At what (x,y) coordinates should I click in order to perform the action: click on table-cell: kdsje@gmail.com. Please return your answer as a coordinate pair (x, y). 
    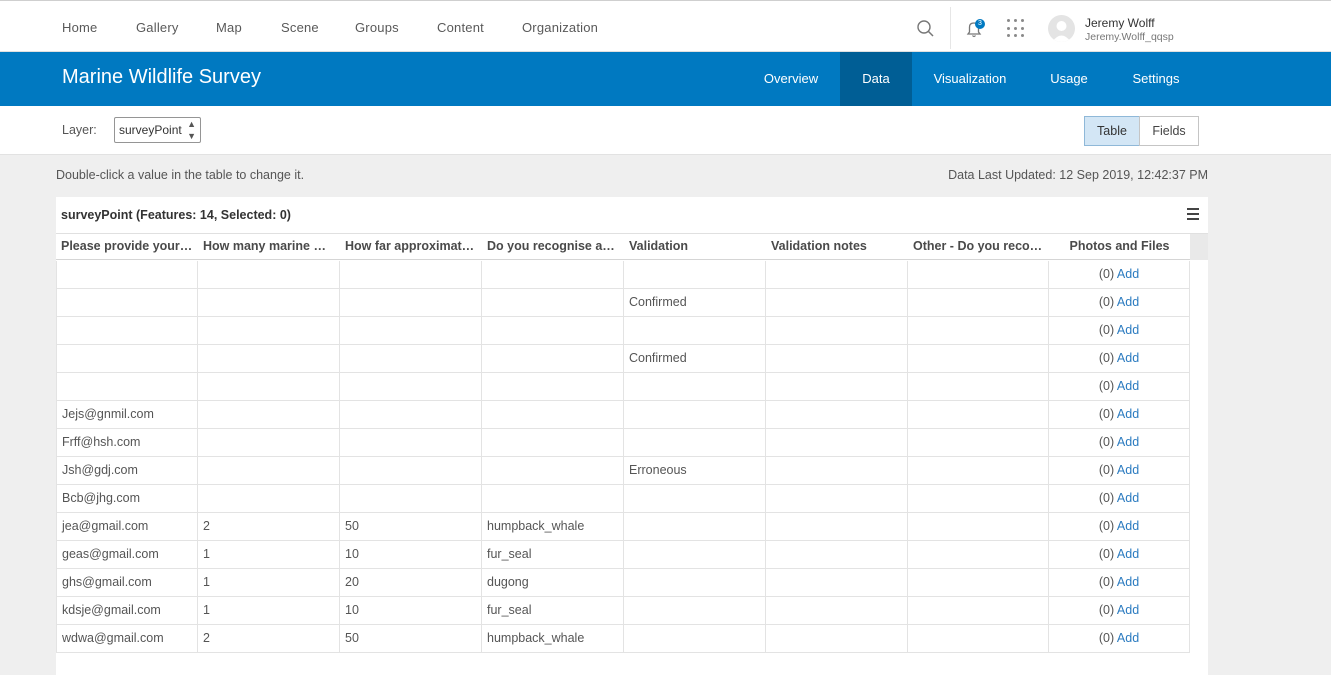
    Looking at the image, I should click on (127, 611).